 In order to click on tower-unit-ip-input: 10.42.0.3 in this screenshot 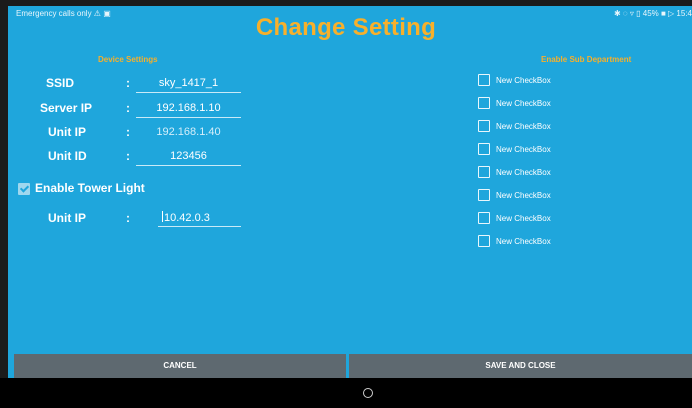, I will do `click(199, 218)`.